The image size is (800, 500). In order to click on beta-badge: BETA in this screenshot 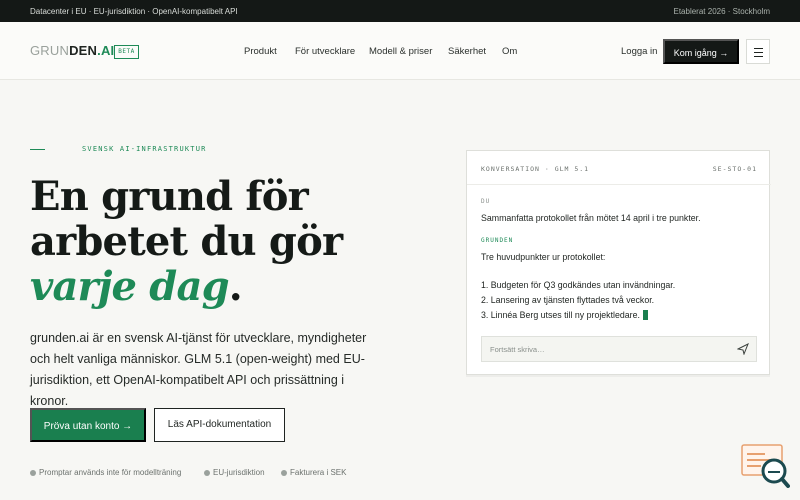, I will do `click(126, 52)`.